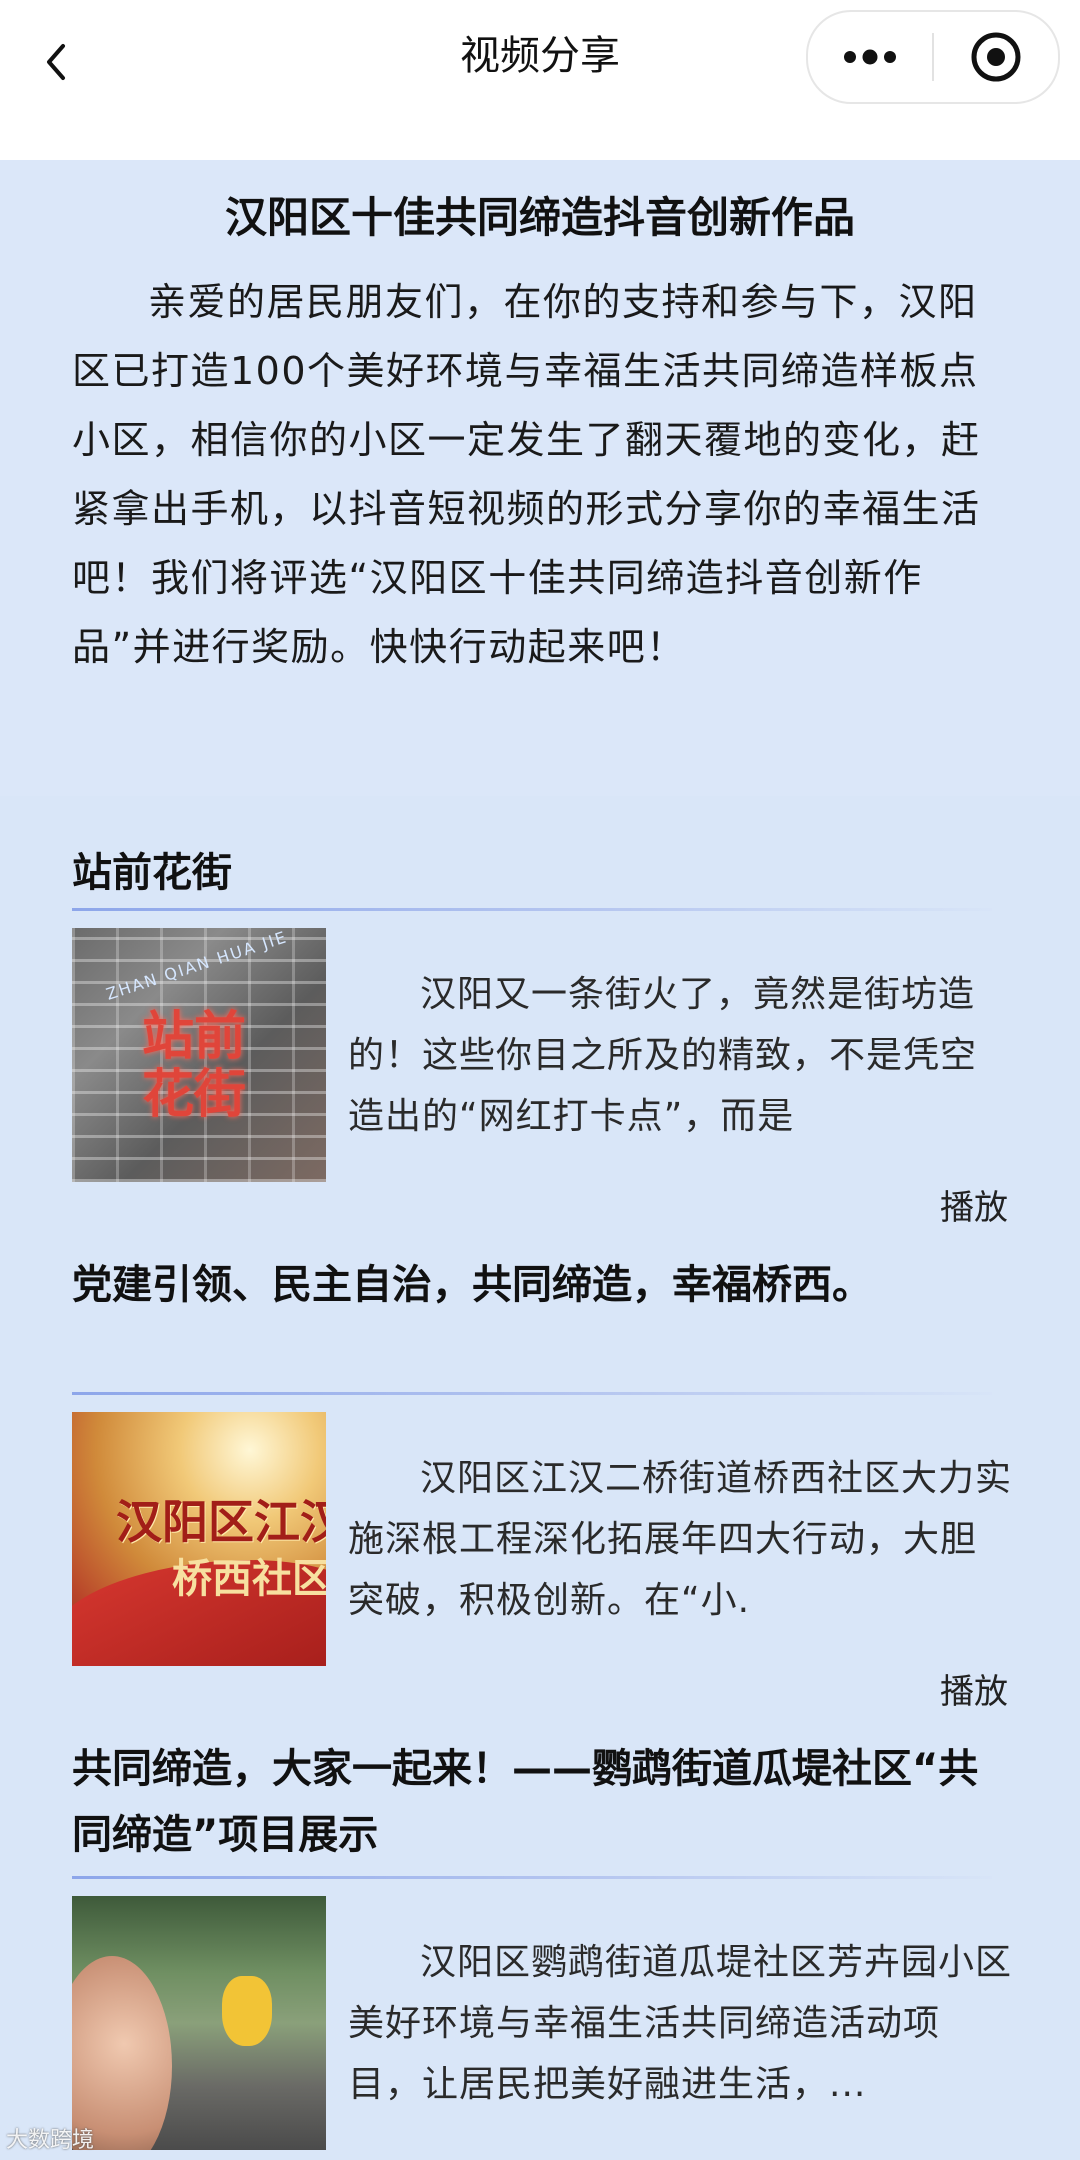  I want to click on video-title: 党建引领、民主自治，共同缔造，幸福桥西。, so click(542, 1285).